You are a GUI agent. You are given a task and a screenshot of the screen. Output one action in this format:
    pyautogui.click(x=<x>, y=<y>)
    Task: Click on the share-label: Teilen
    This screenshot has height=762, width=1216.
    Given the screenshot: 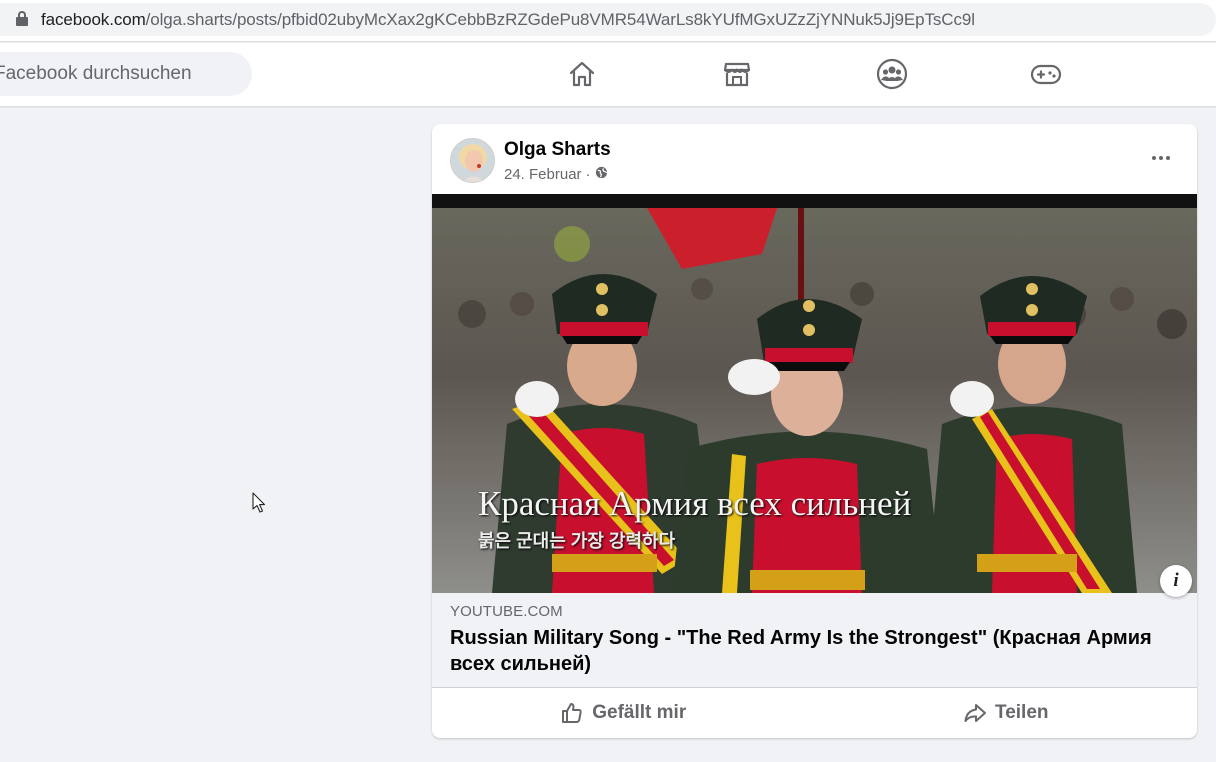 What is the action you would take?
    pyautogui.click(x=1022, y=712)
    